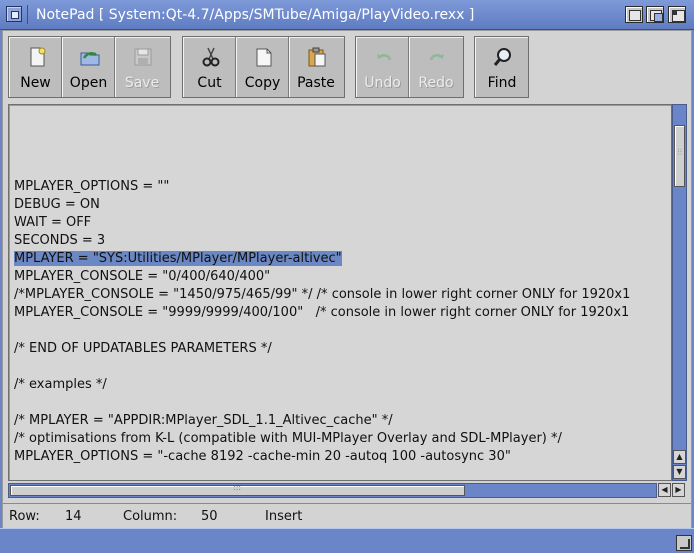  What do you see at coordinates (27, 14) in the screenshot?
I see `title-separator` at bounding box center [27, 14].